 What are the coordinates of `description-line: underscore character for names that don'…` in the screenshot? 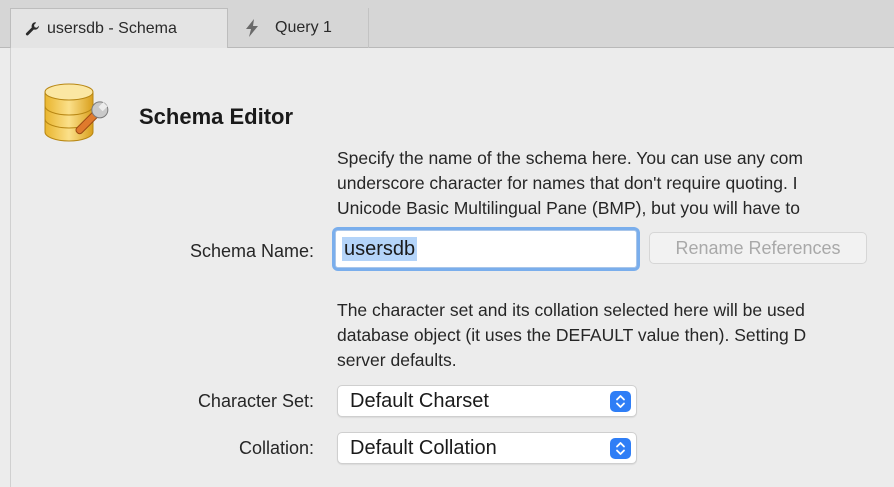 It's located at (567, 183).